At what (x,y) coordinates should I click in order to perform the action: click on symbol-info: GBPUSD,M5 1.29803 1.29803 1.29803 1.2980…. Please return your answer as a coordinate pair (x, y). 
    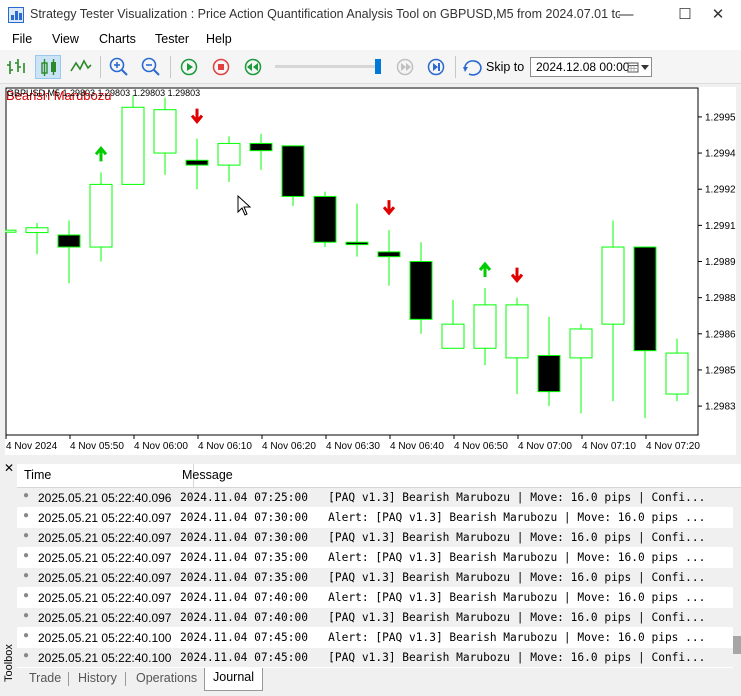
    Looking at the image, I should click on (104, 93).